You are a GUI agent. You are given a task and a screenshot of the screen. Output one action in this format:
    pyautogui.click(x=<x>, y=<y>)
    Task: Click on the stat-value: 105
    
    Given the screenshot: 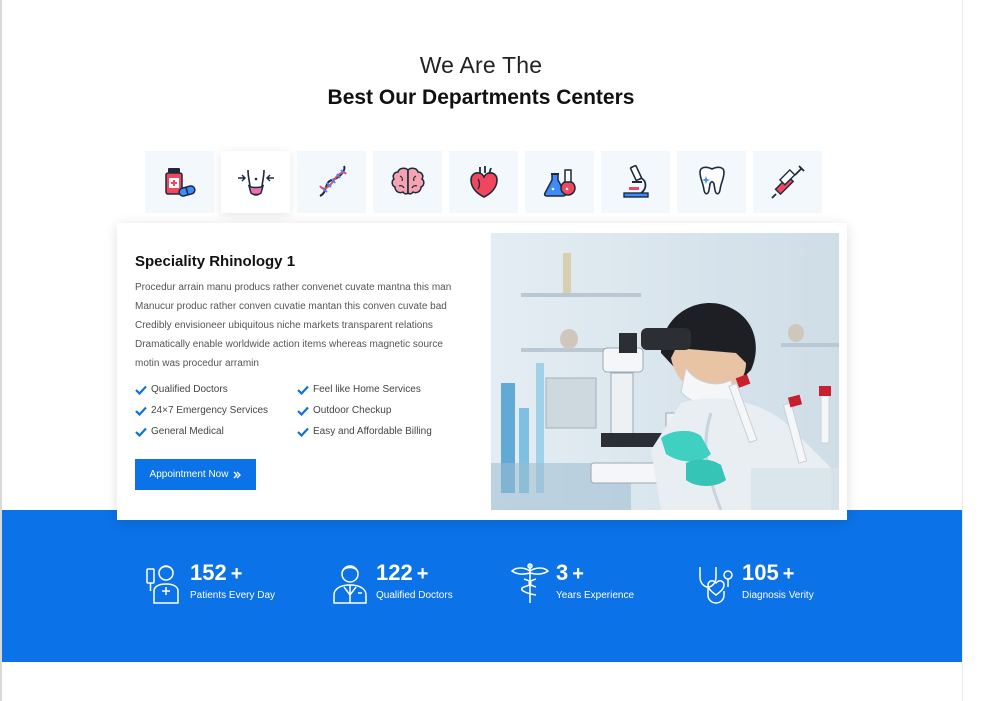 What is the action you would take?
    pyautogui.click(x=760, y=572)
    